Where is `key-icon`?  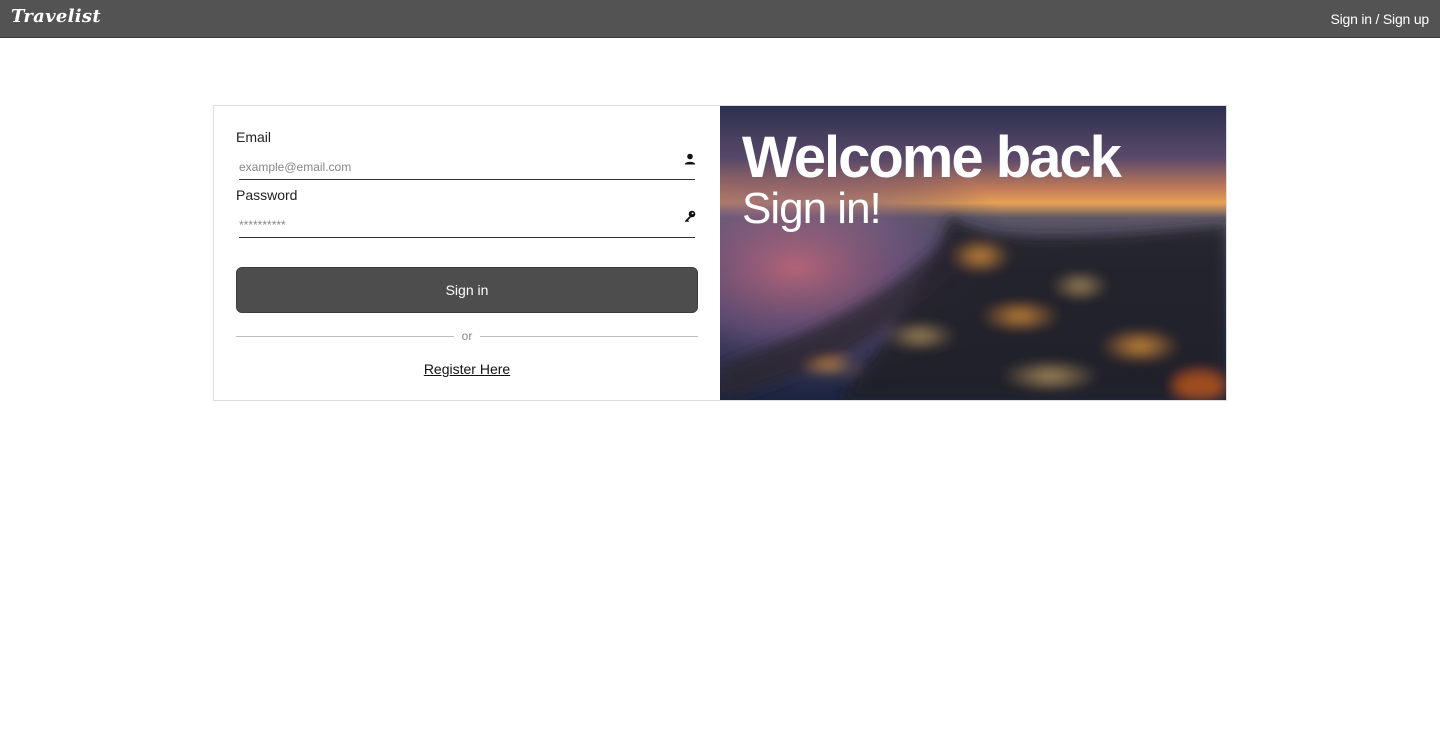
key-icon is located at coordinates (690, 215).